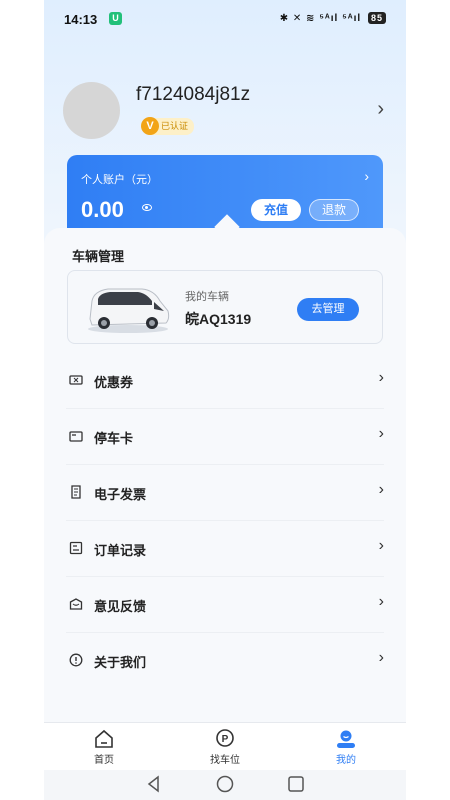 This screenshot has width=450, height=800. I want to click on menu-item-label: 电子发票, so click(120, 494).